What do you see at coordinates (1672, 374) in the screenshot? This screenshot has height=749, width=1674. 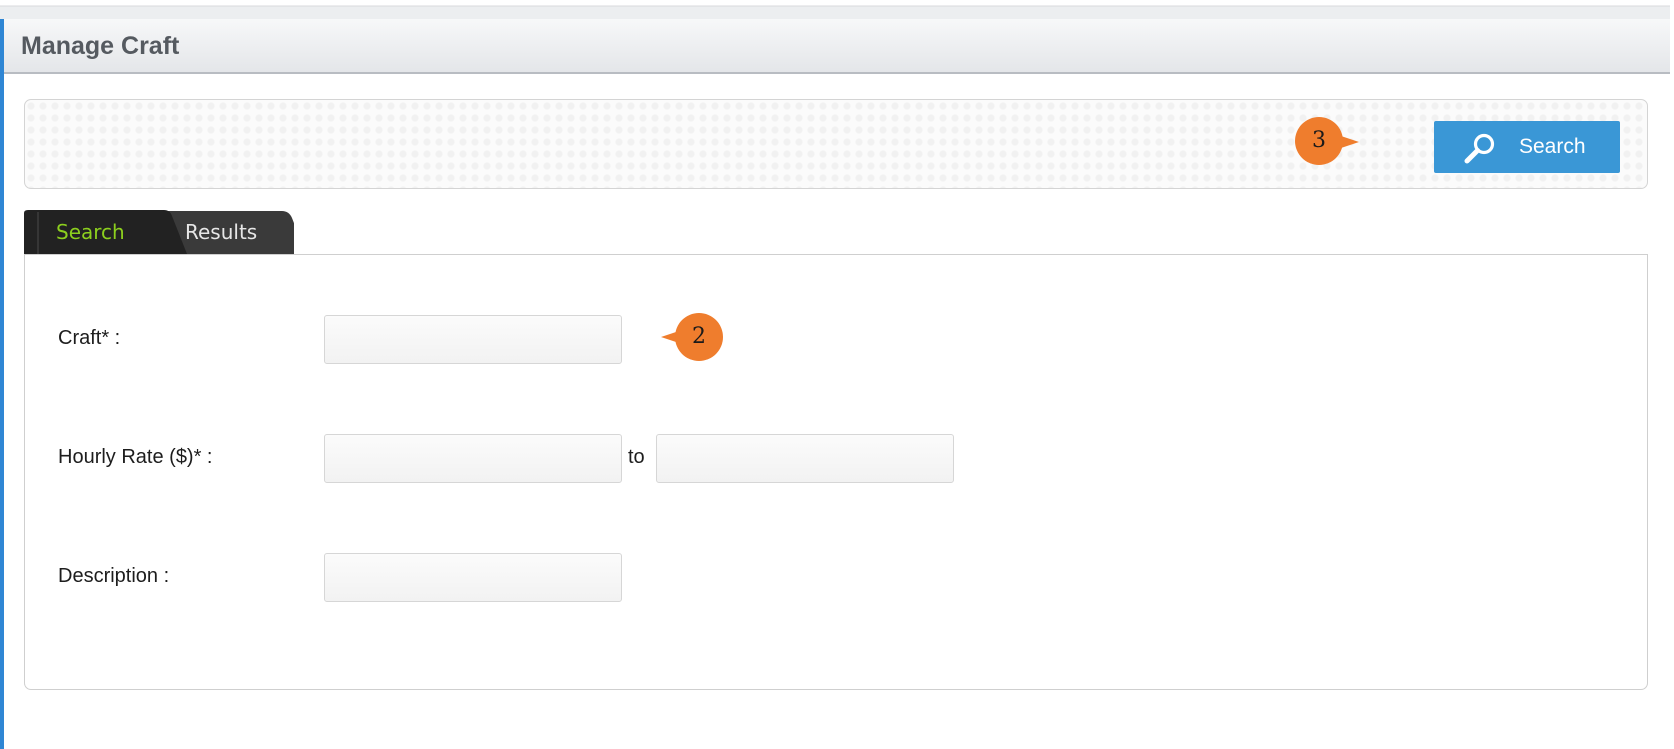 I see `right-edge` at bounding box center [1672, 374].